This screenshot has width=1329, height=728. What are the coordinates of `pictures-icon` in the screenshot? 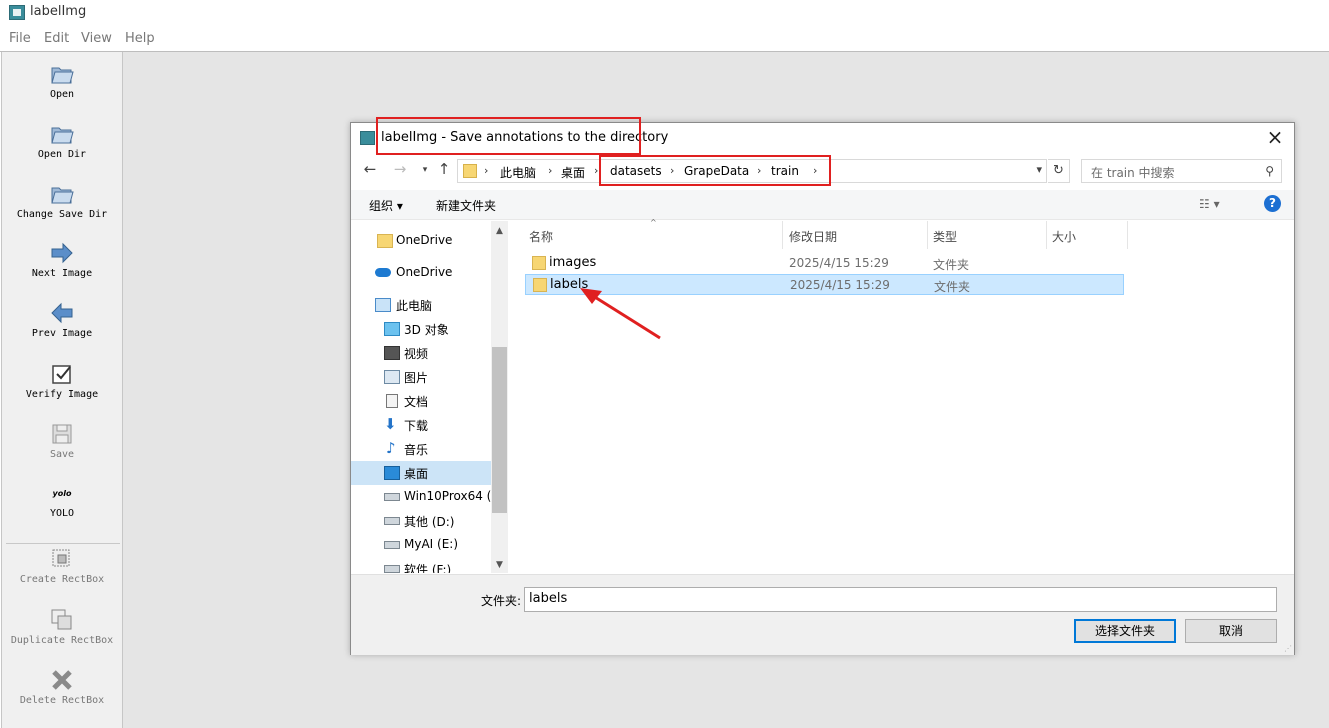 It's located at (392, 377).